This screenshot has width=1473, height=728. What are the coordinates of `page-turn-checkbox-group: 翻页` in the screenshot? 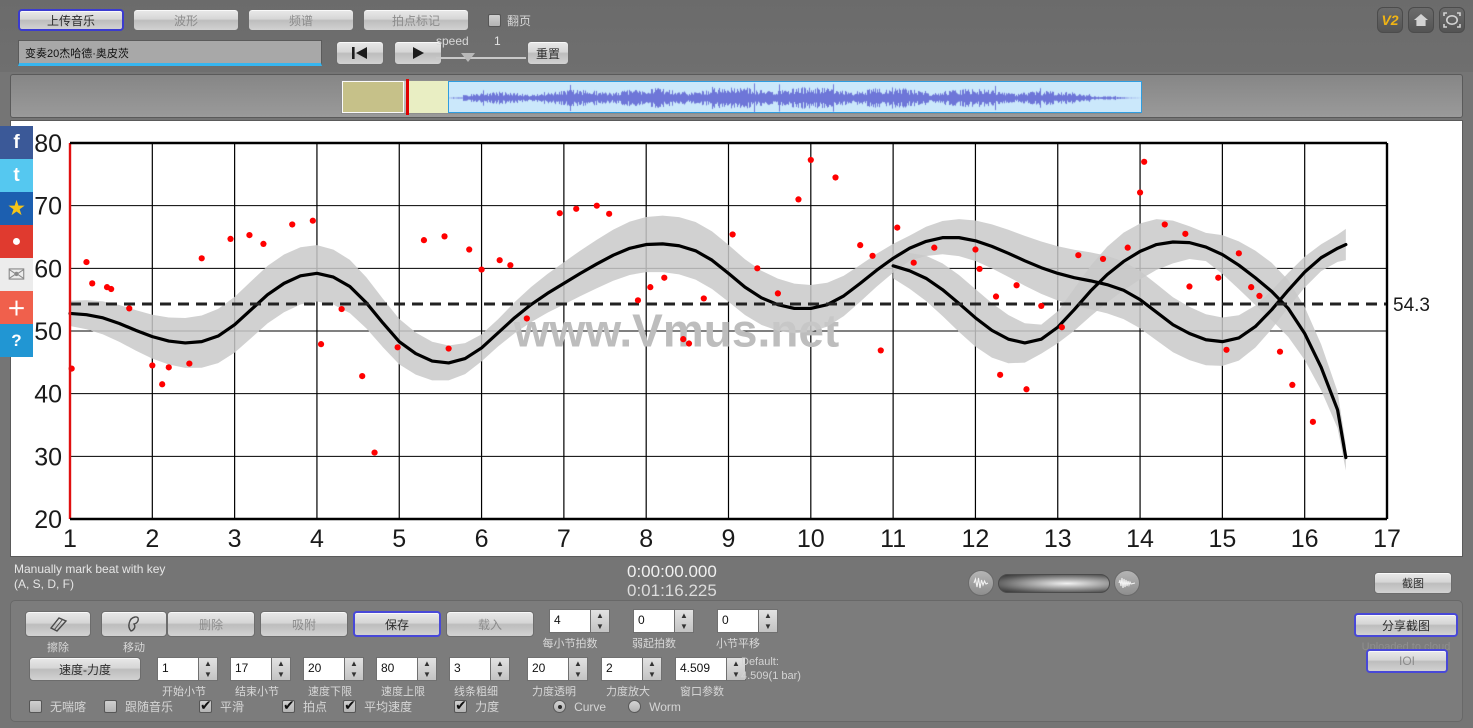 It's located at (509, 20).